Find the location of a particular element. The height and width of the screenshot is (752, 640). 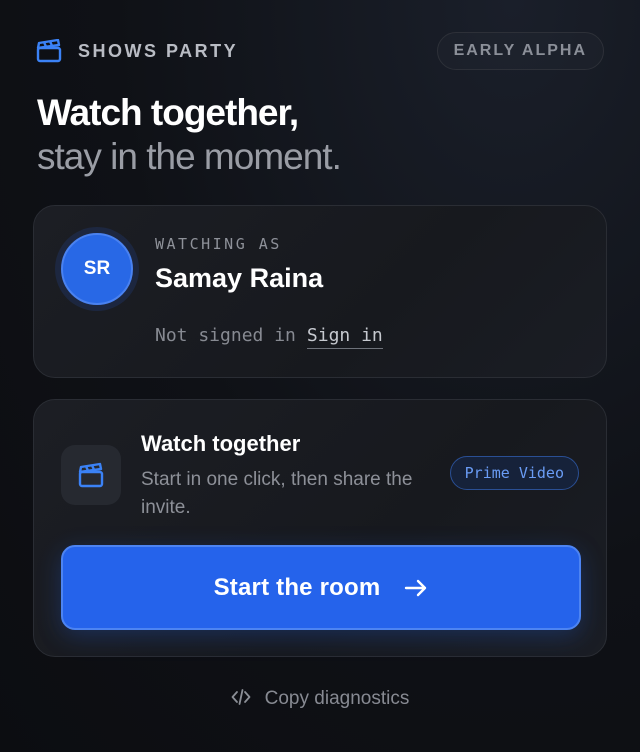

brand: SHOWS PARTY is located at coordinates (137, 51).